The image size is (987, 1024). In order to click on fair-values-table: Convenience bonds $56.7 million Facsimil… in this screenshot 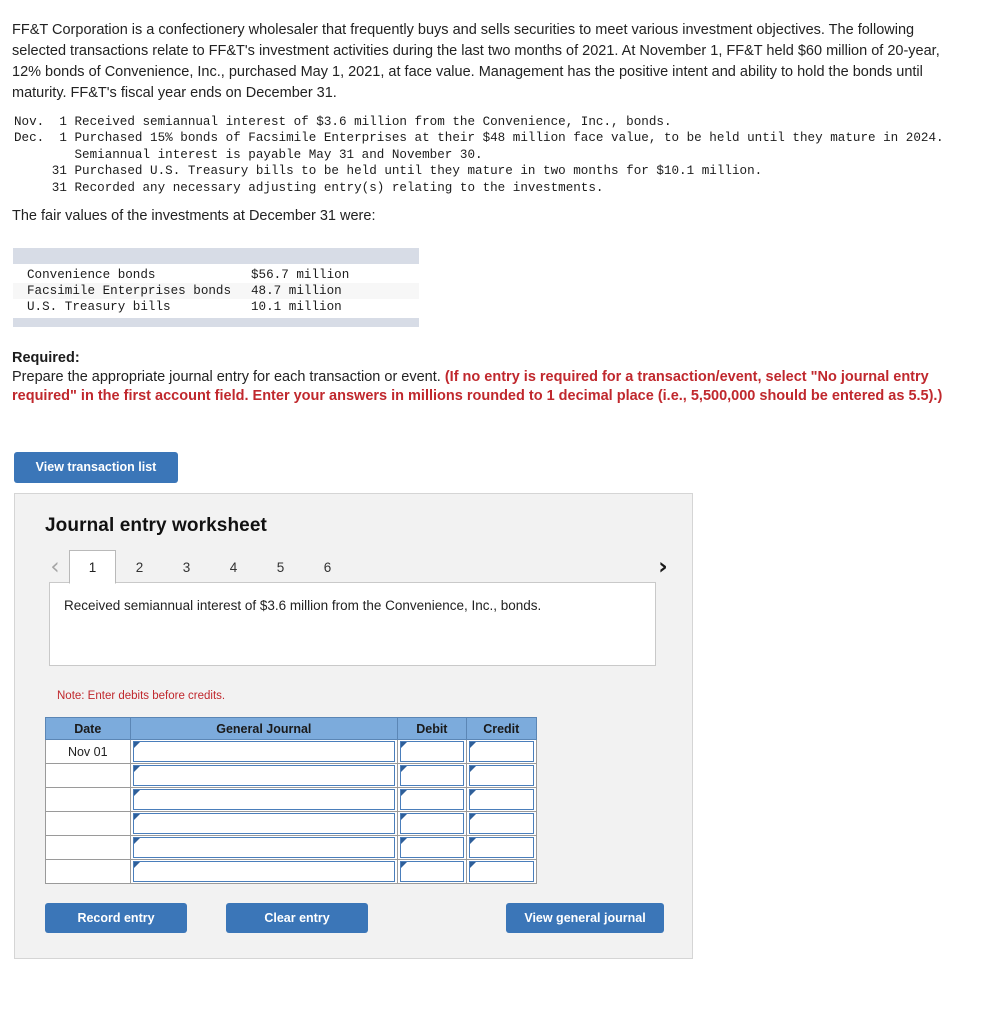, I will do `click(216, 287)`.